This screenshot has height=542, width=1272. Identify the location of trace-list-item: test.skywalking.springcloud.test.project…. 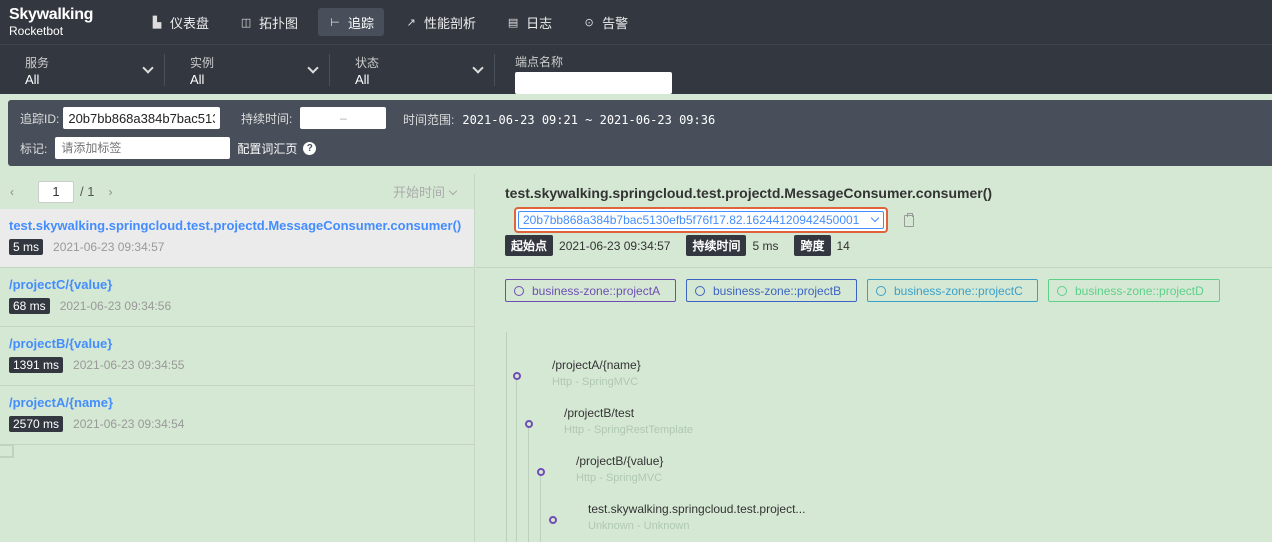
(237, 238).